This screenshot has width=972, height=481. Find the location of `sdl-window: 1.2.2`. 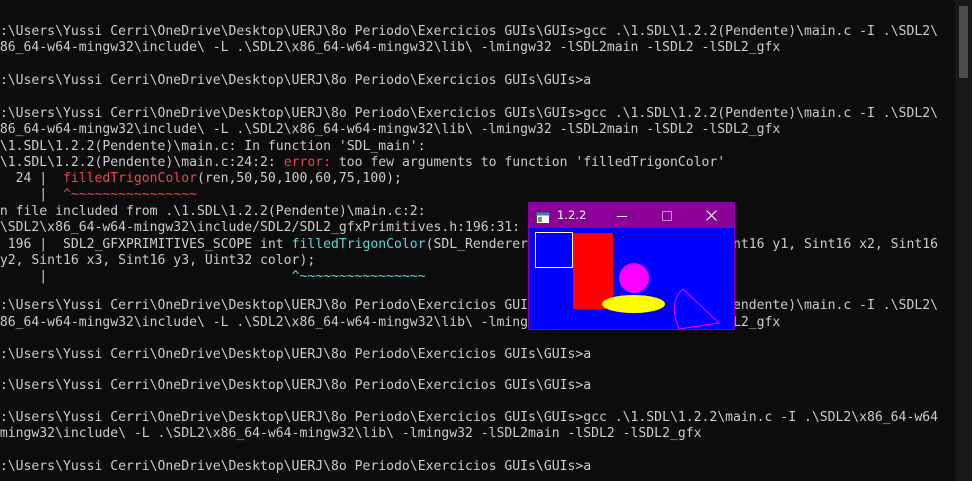

sdl-window: 1.2.2 is located at coordinates (631, 266).